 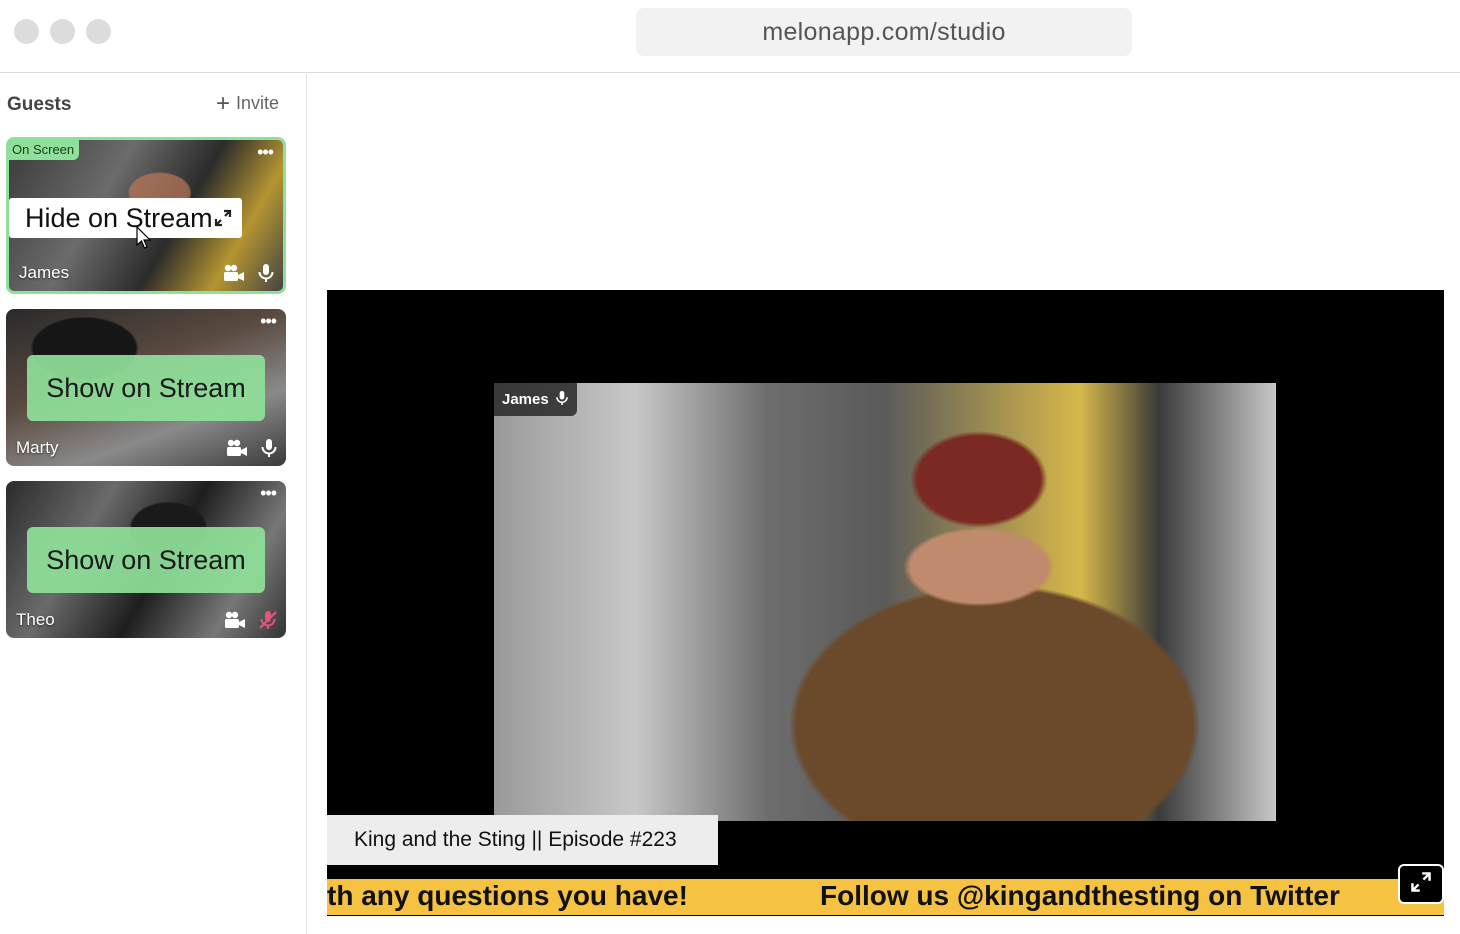 I want to click on guests-title: Guests, so click(x=39, y=104).